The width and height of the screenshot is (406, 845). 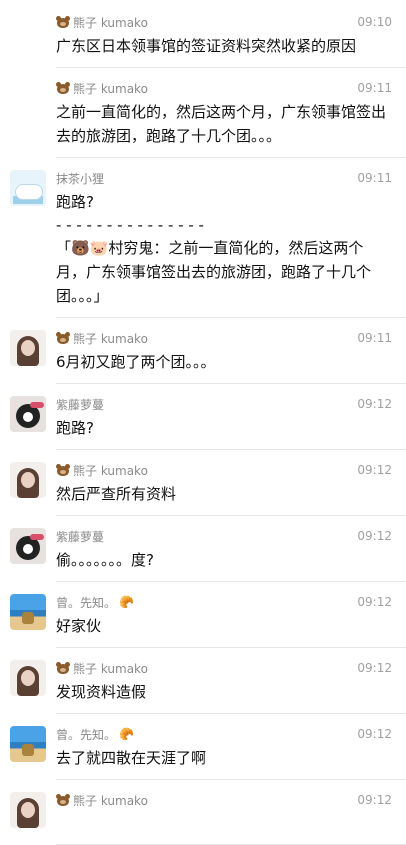 What do you see at coordinates (224, 352) in the screenshot?
I see `message-body: 熊子 kumako 09:11 6月初又跑了两个团。。。` at bounding box center [224, 352].